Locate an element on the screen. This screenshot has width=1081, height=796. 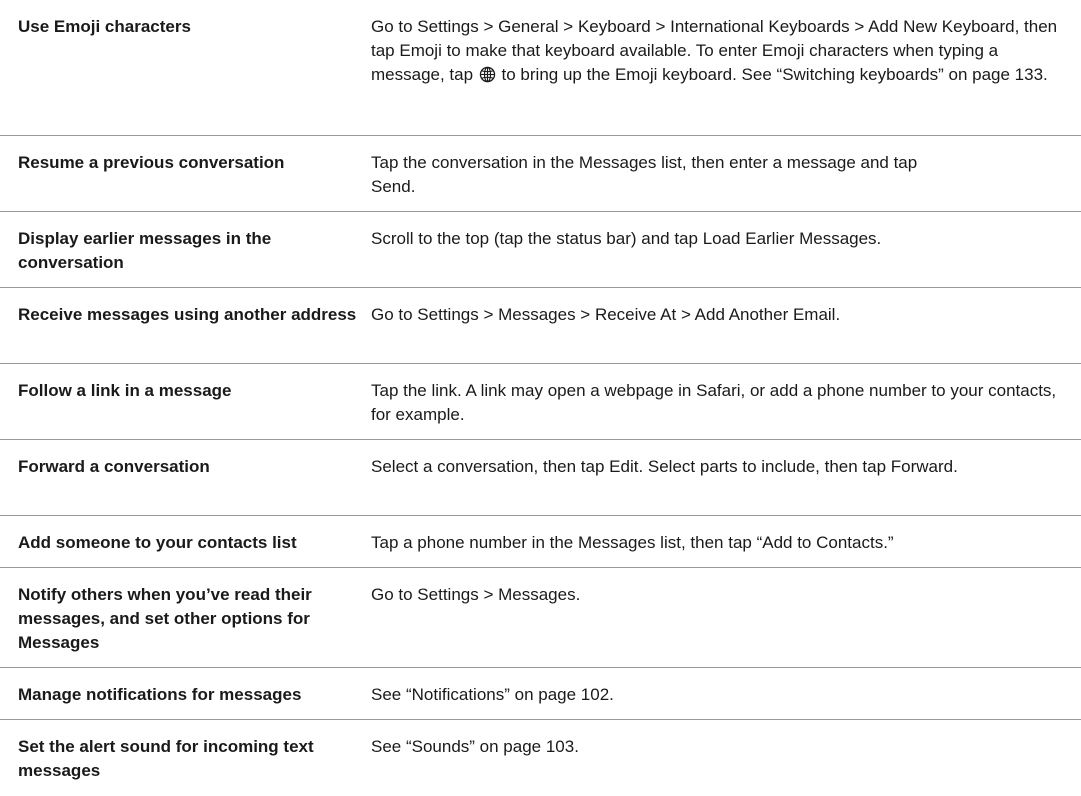
task-description: See “Sounds” on page 103. is located at coordinates (475, 746).